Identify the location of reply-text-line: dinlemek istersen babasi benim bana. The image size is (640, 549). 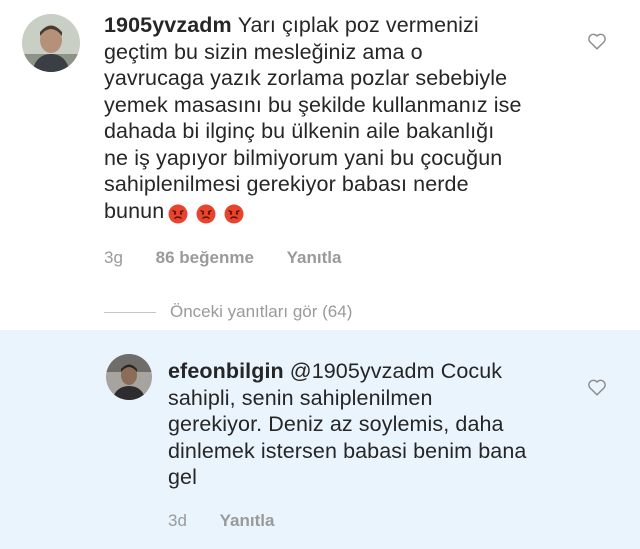
(347, 450).